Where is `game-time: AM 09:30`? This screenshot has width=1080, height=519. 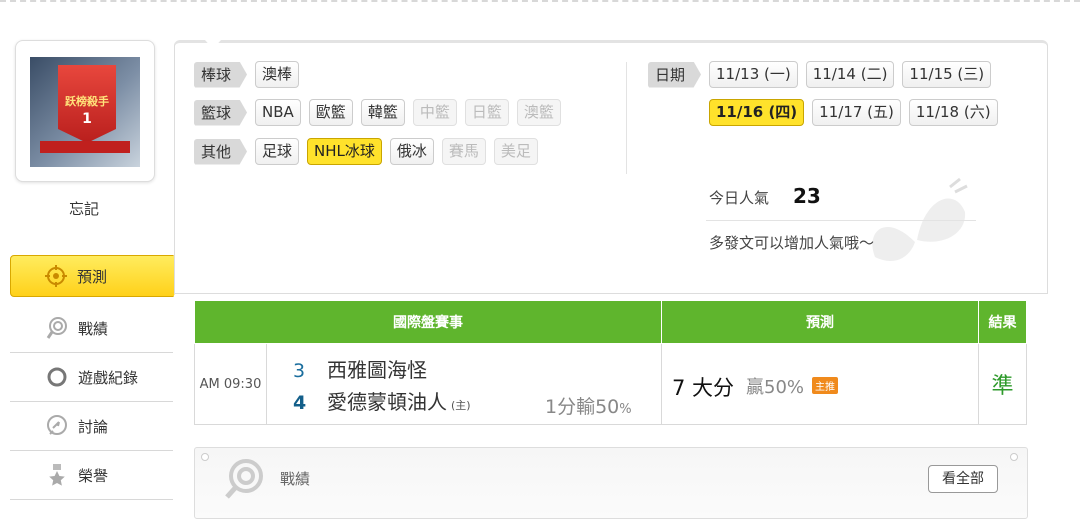 game-time: AM 09:30 is located at coordinates (230, 384).